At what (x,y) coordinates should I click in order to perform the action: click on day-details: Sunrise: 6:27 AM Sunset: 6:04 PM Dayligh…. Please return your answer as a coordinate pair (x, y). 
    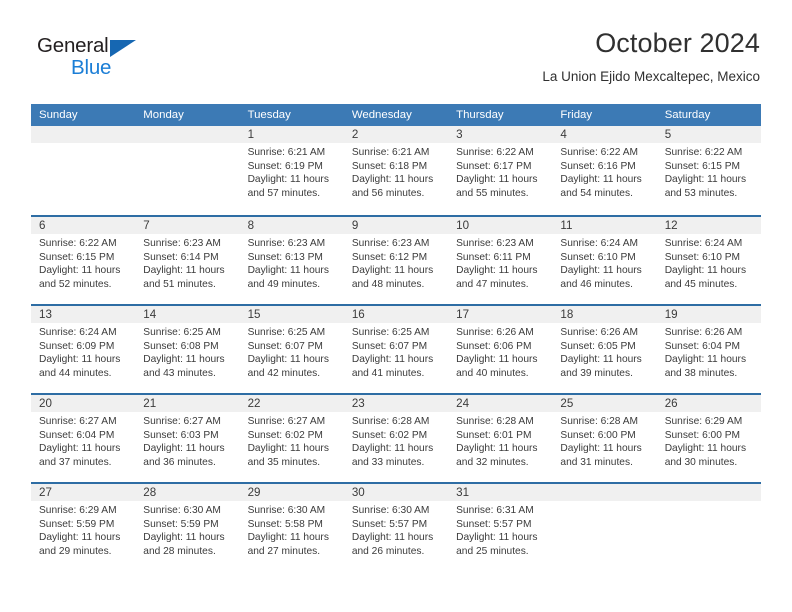
    Looking at the image, I should click on (83, 440).